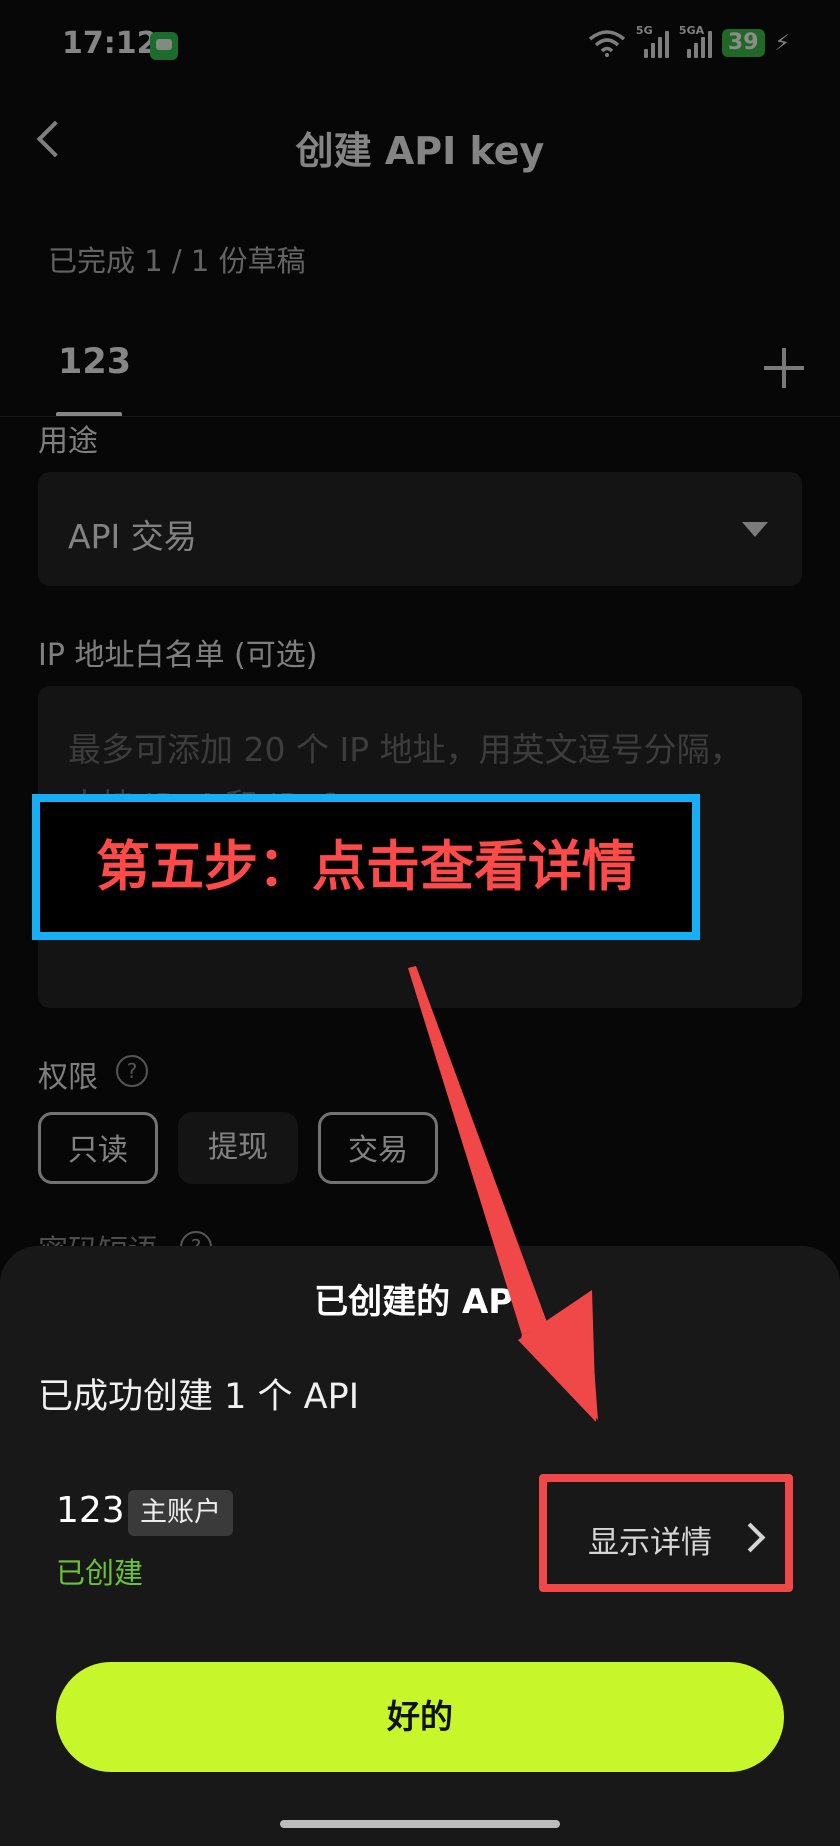  Describe the element at coordinates (180, 1513) in the screenshot. I see `account-tag: 主账户` at that location.